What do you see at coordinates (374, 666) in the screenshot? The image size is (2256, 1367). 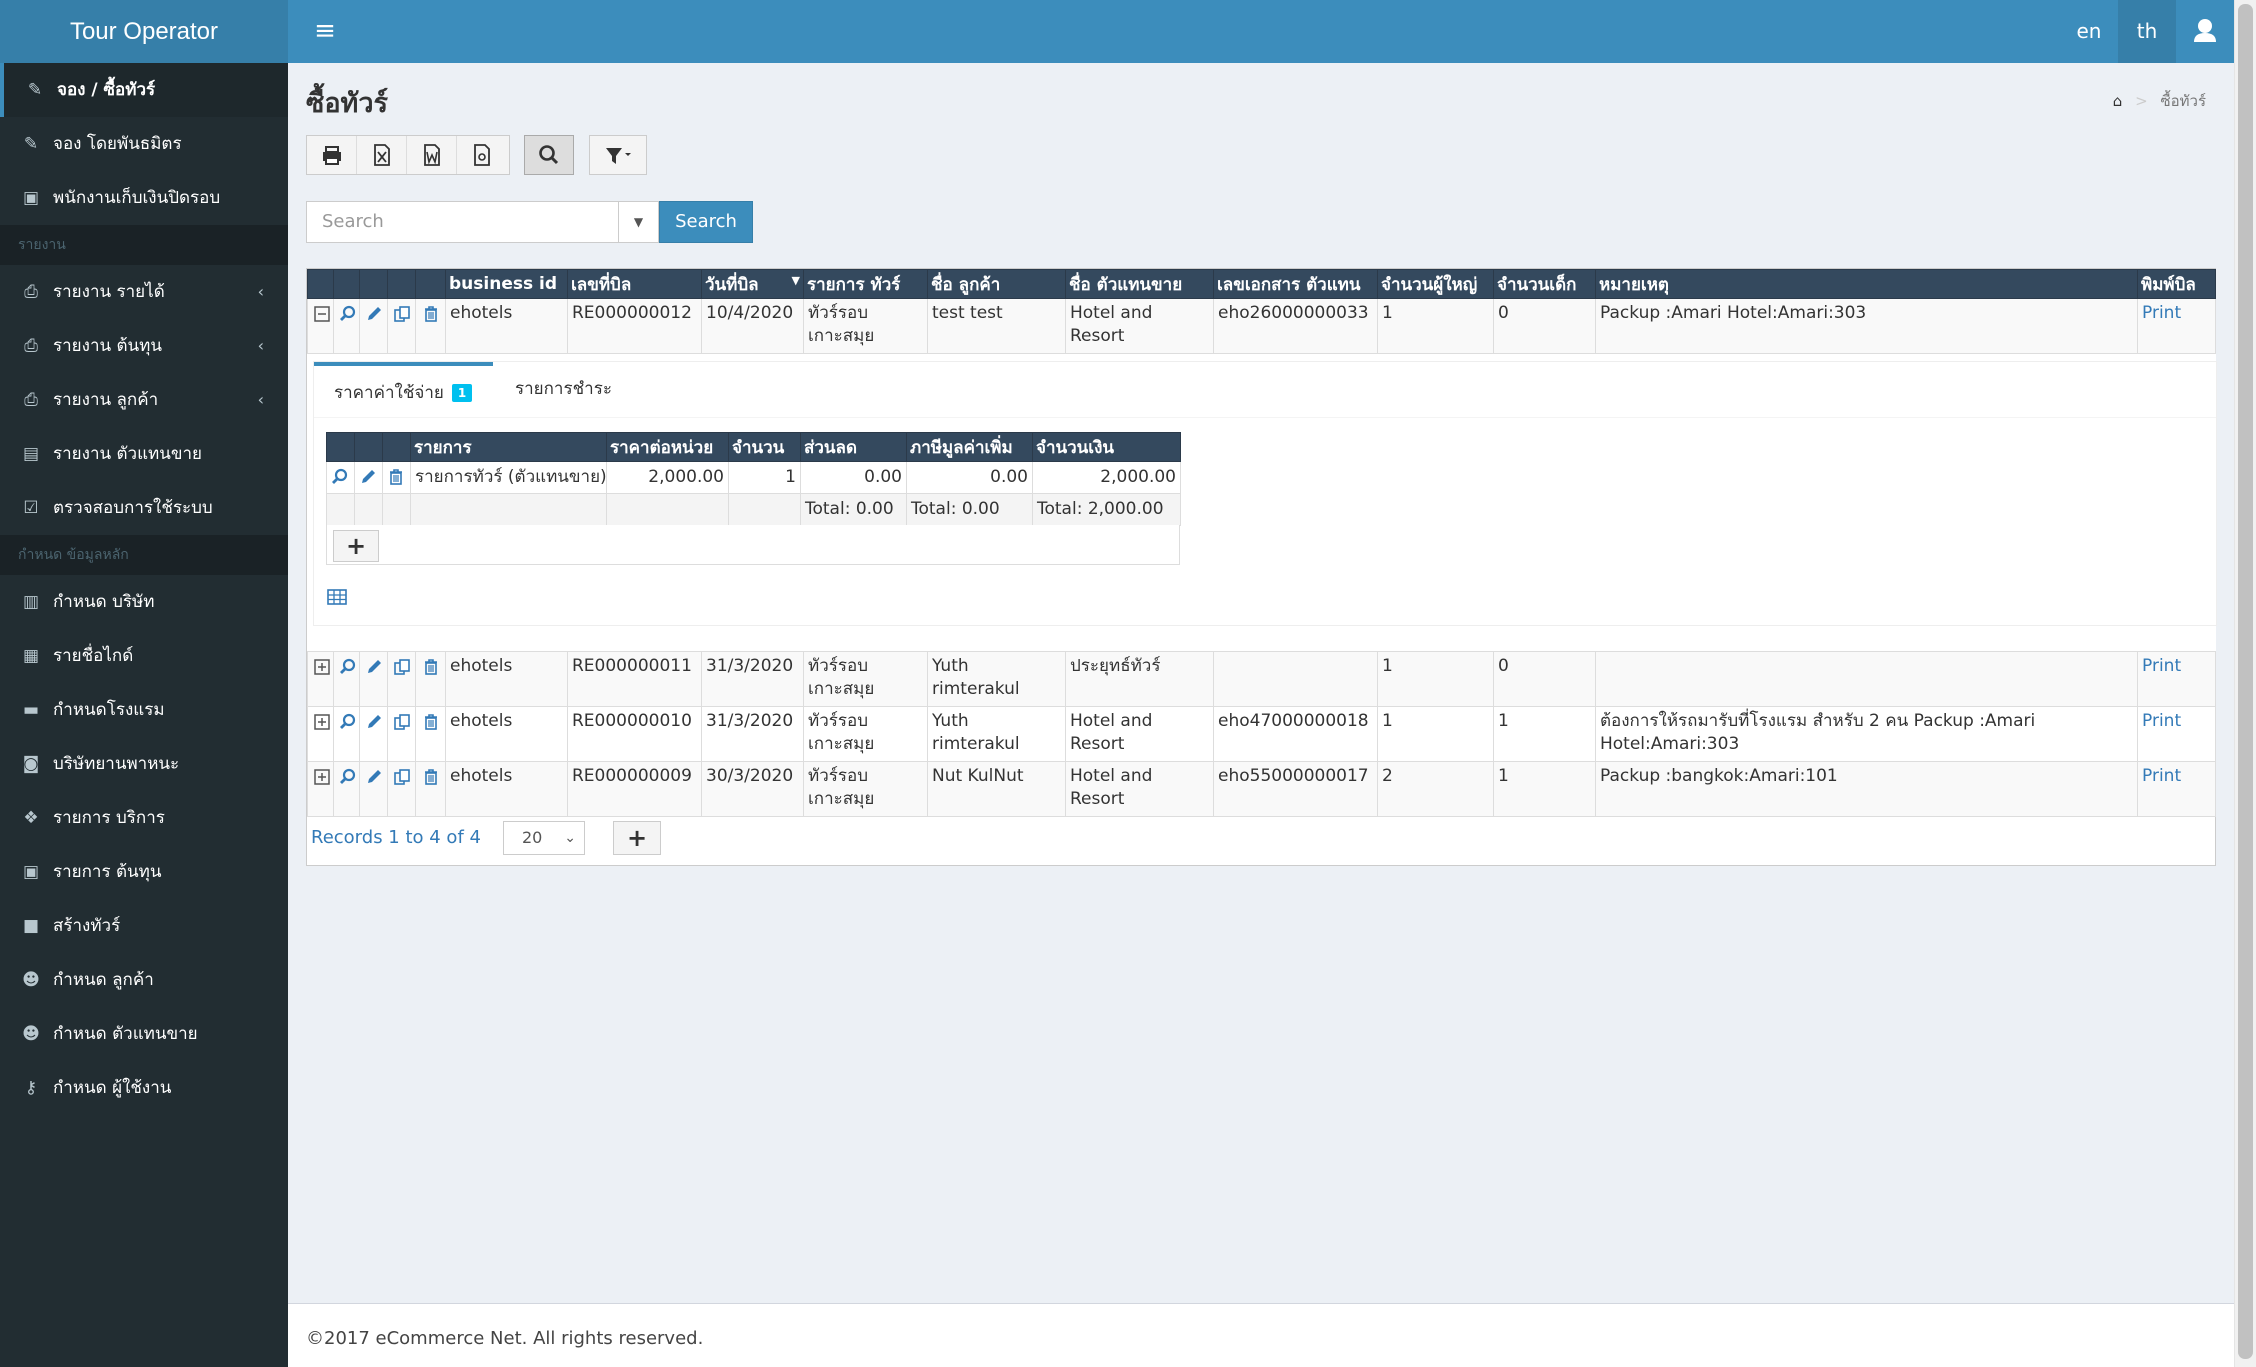 I see `pencil-icon` at bounding box center [374, 666].